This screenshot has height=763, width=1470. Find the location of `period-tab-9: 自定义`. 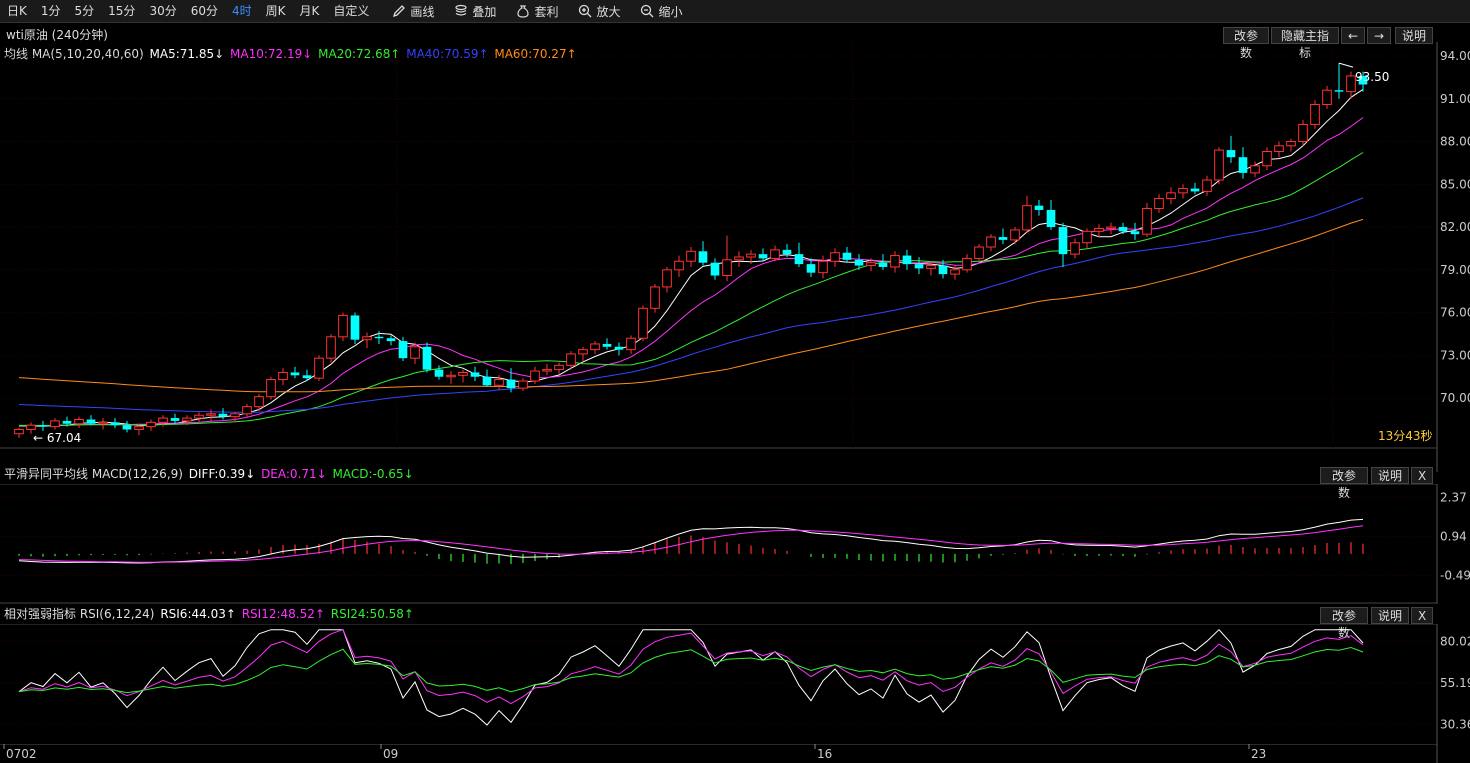

period-tab-9: 自定义 is located at coordinates (351, 11).